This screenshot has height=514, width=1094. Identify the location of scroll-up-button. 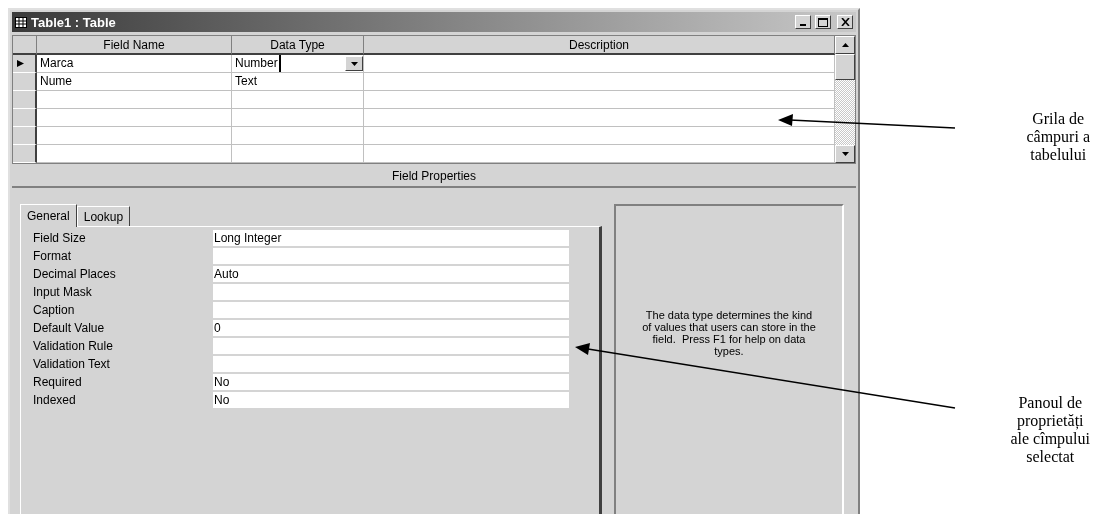
(845, 45).